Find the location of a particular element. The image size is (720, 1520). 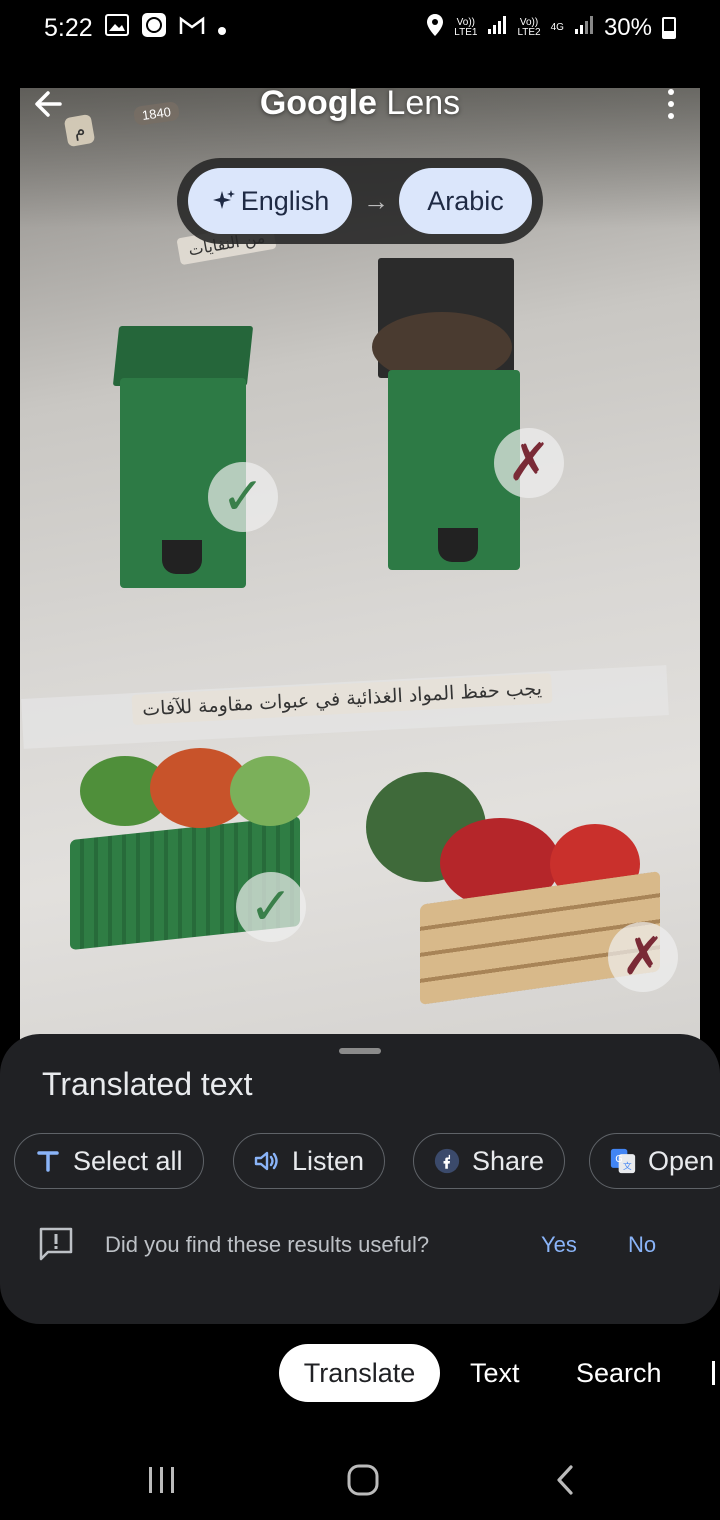

gallery-icon is located at coordinates (116, 28).